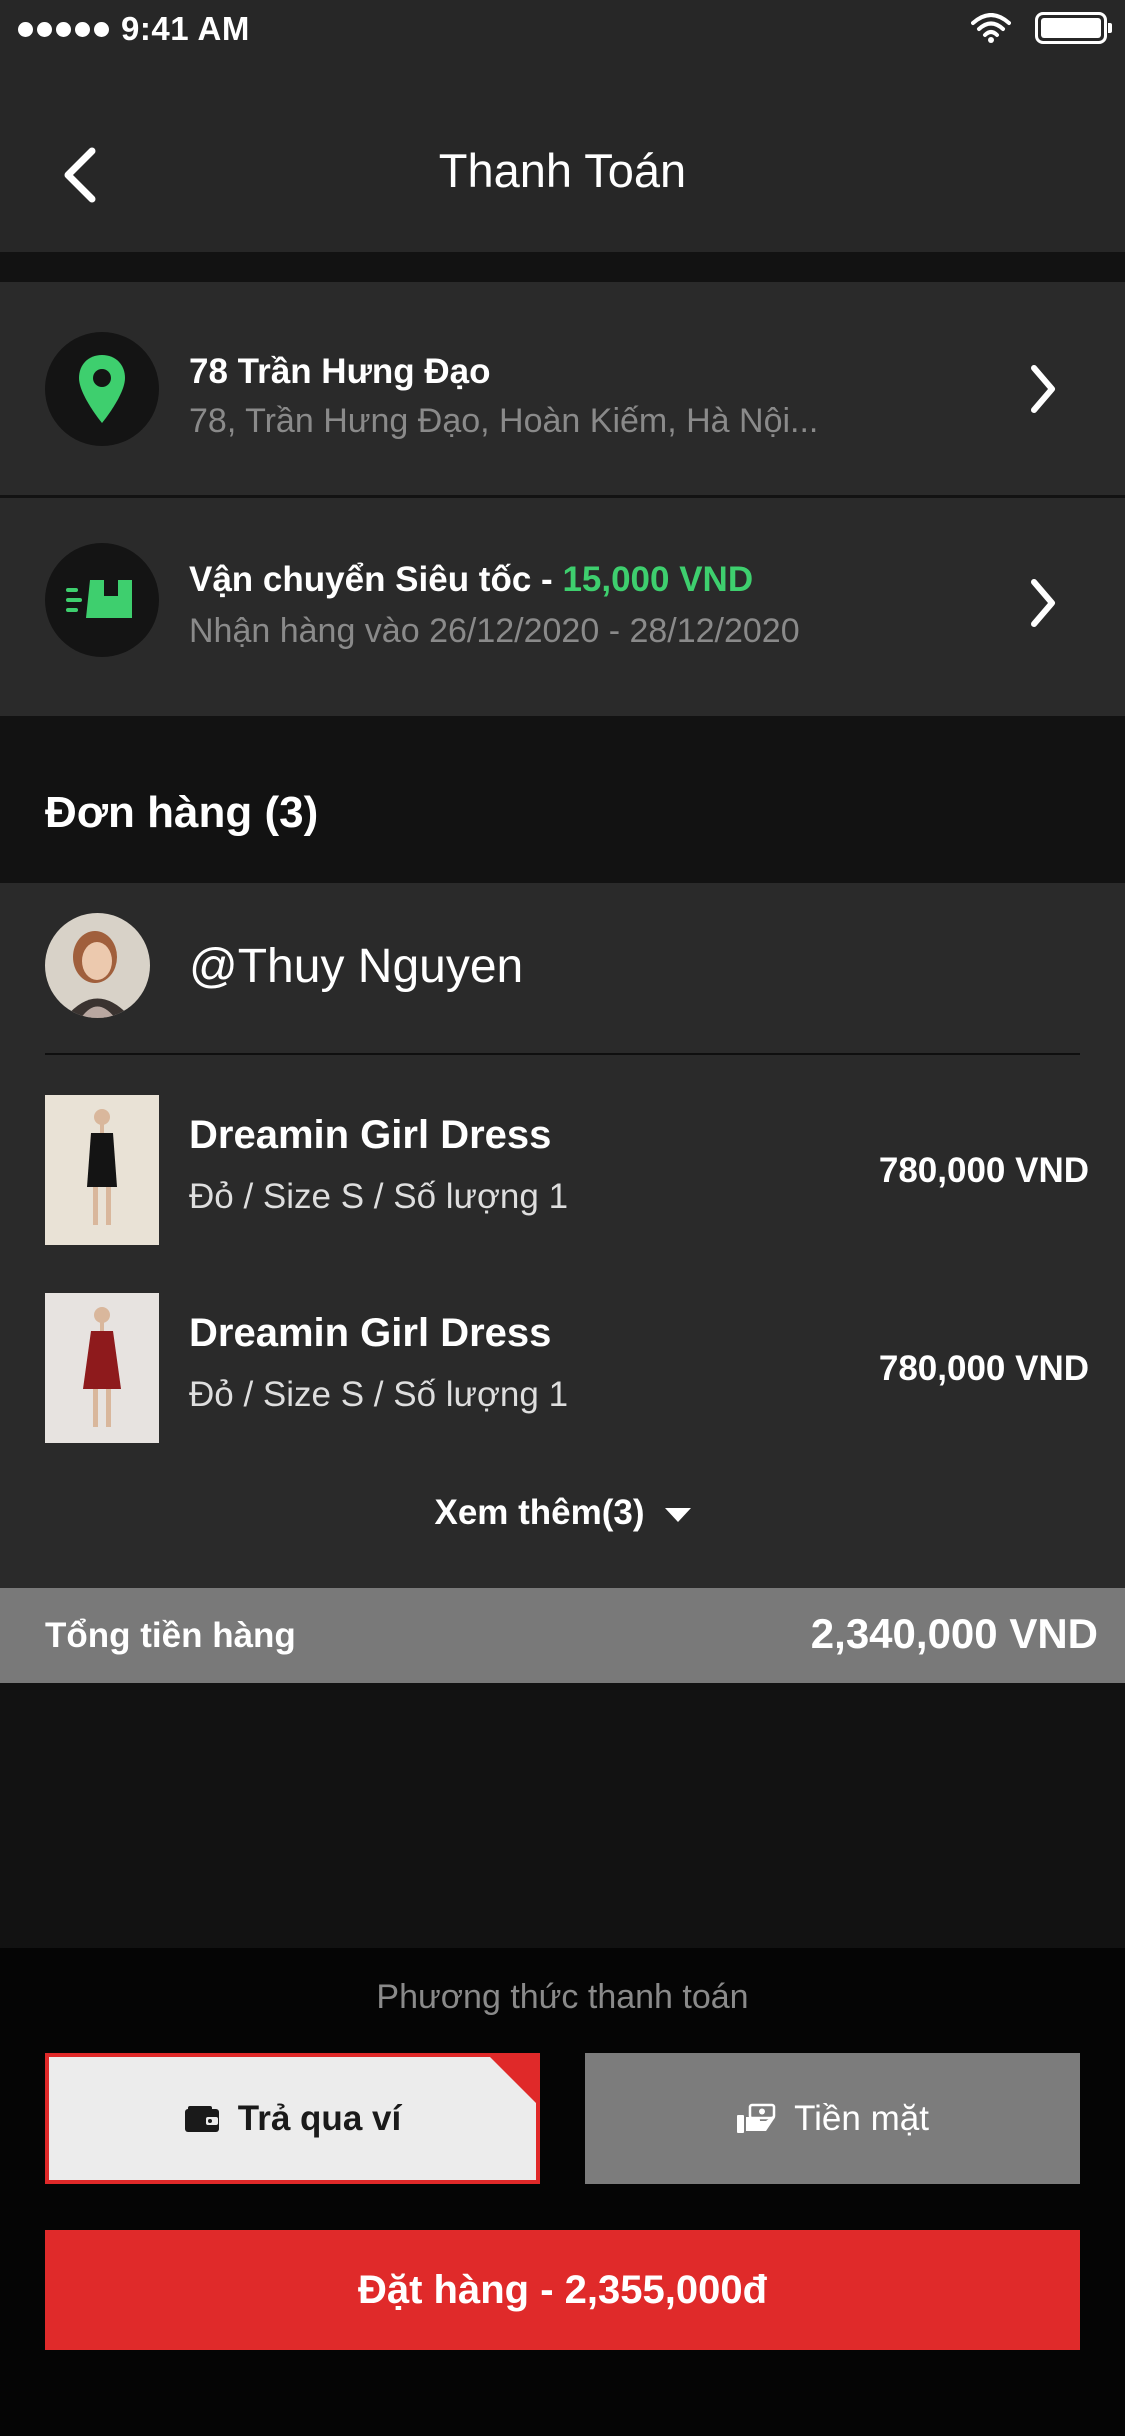  What do you see at coordinates (562, 1997) in the screenshot?
I see `payment-method-label: Phương thức thanh toán` at bounding box center [562, 1997].